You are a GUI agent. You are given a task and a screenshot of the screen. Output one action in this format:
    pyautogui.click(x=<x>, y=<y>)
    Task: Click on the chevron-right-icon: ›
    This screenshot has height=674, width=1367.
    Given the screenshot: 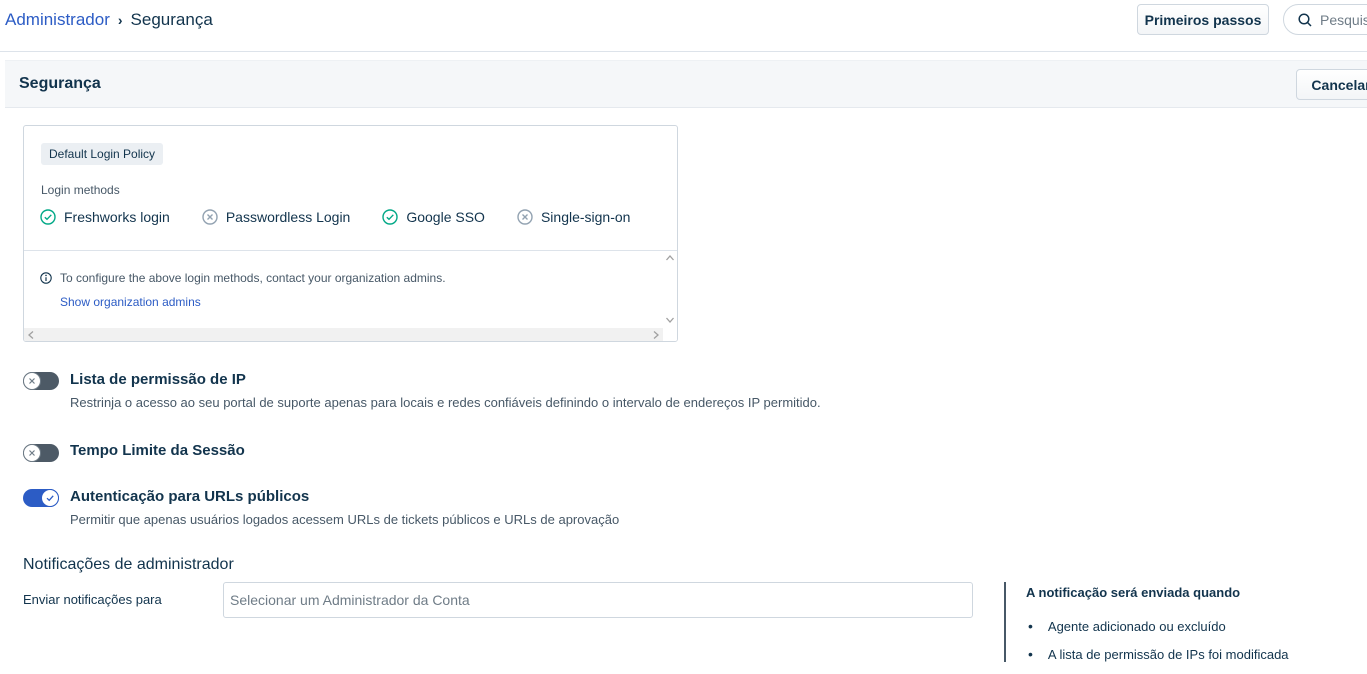 What is the action you would take?
    pyautogui.click(x=120, y=20)
    